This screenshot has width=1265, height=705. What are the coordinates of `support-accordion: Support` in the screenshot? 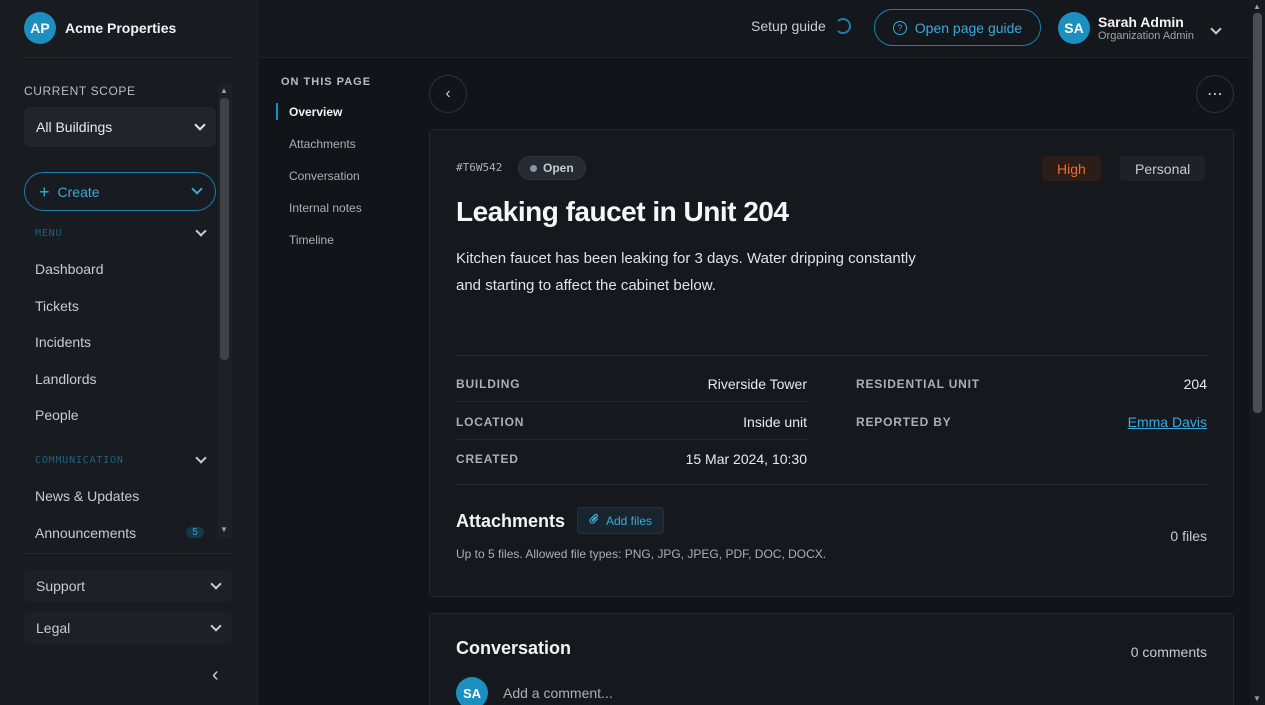 It's located at (128, 586).